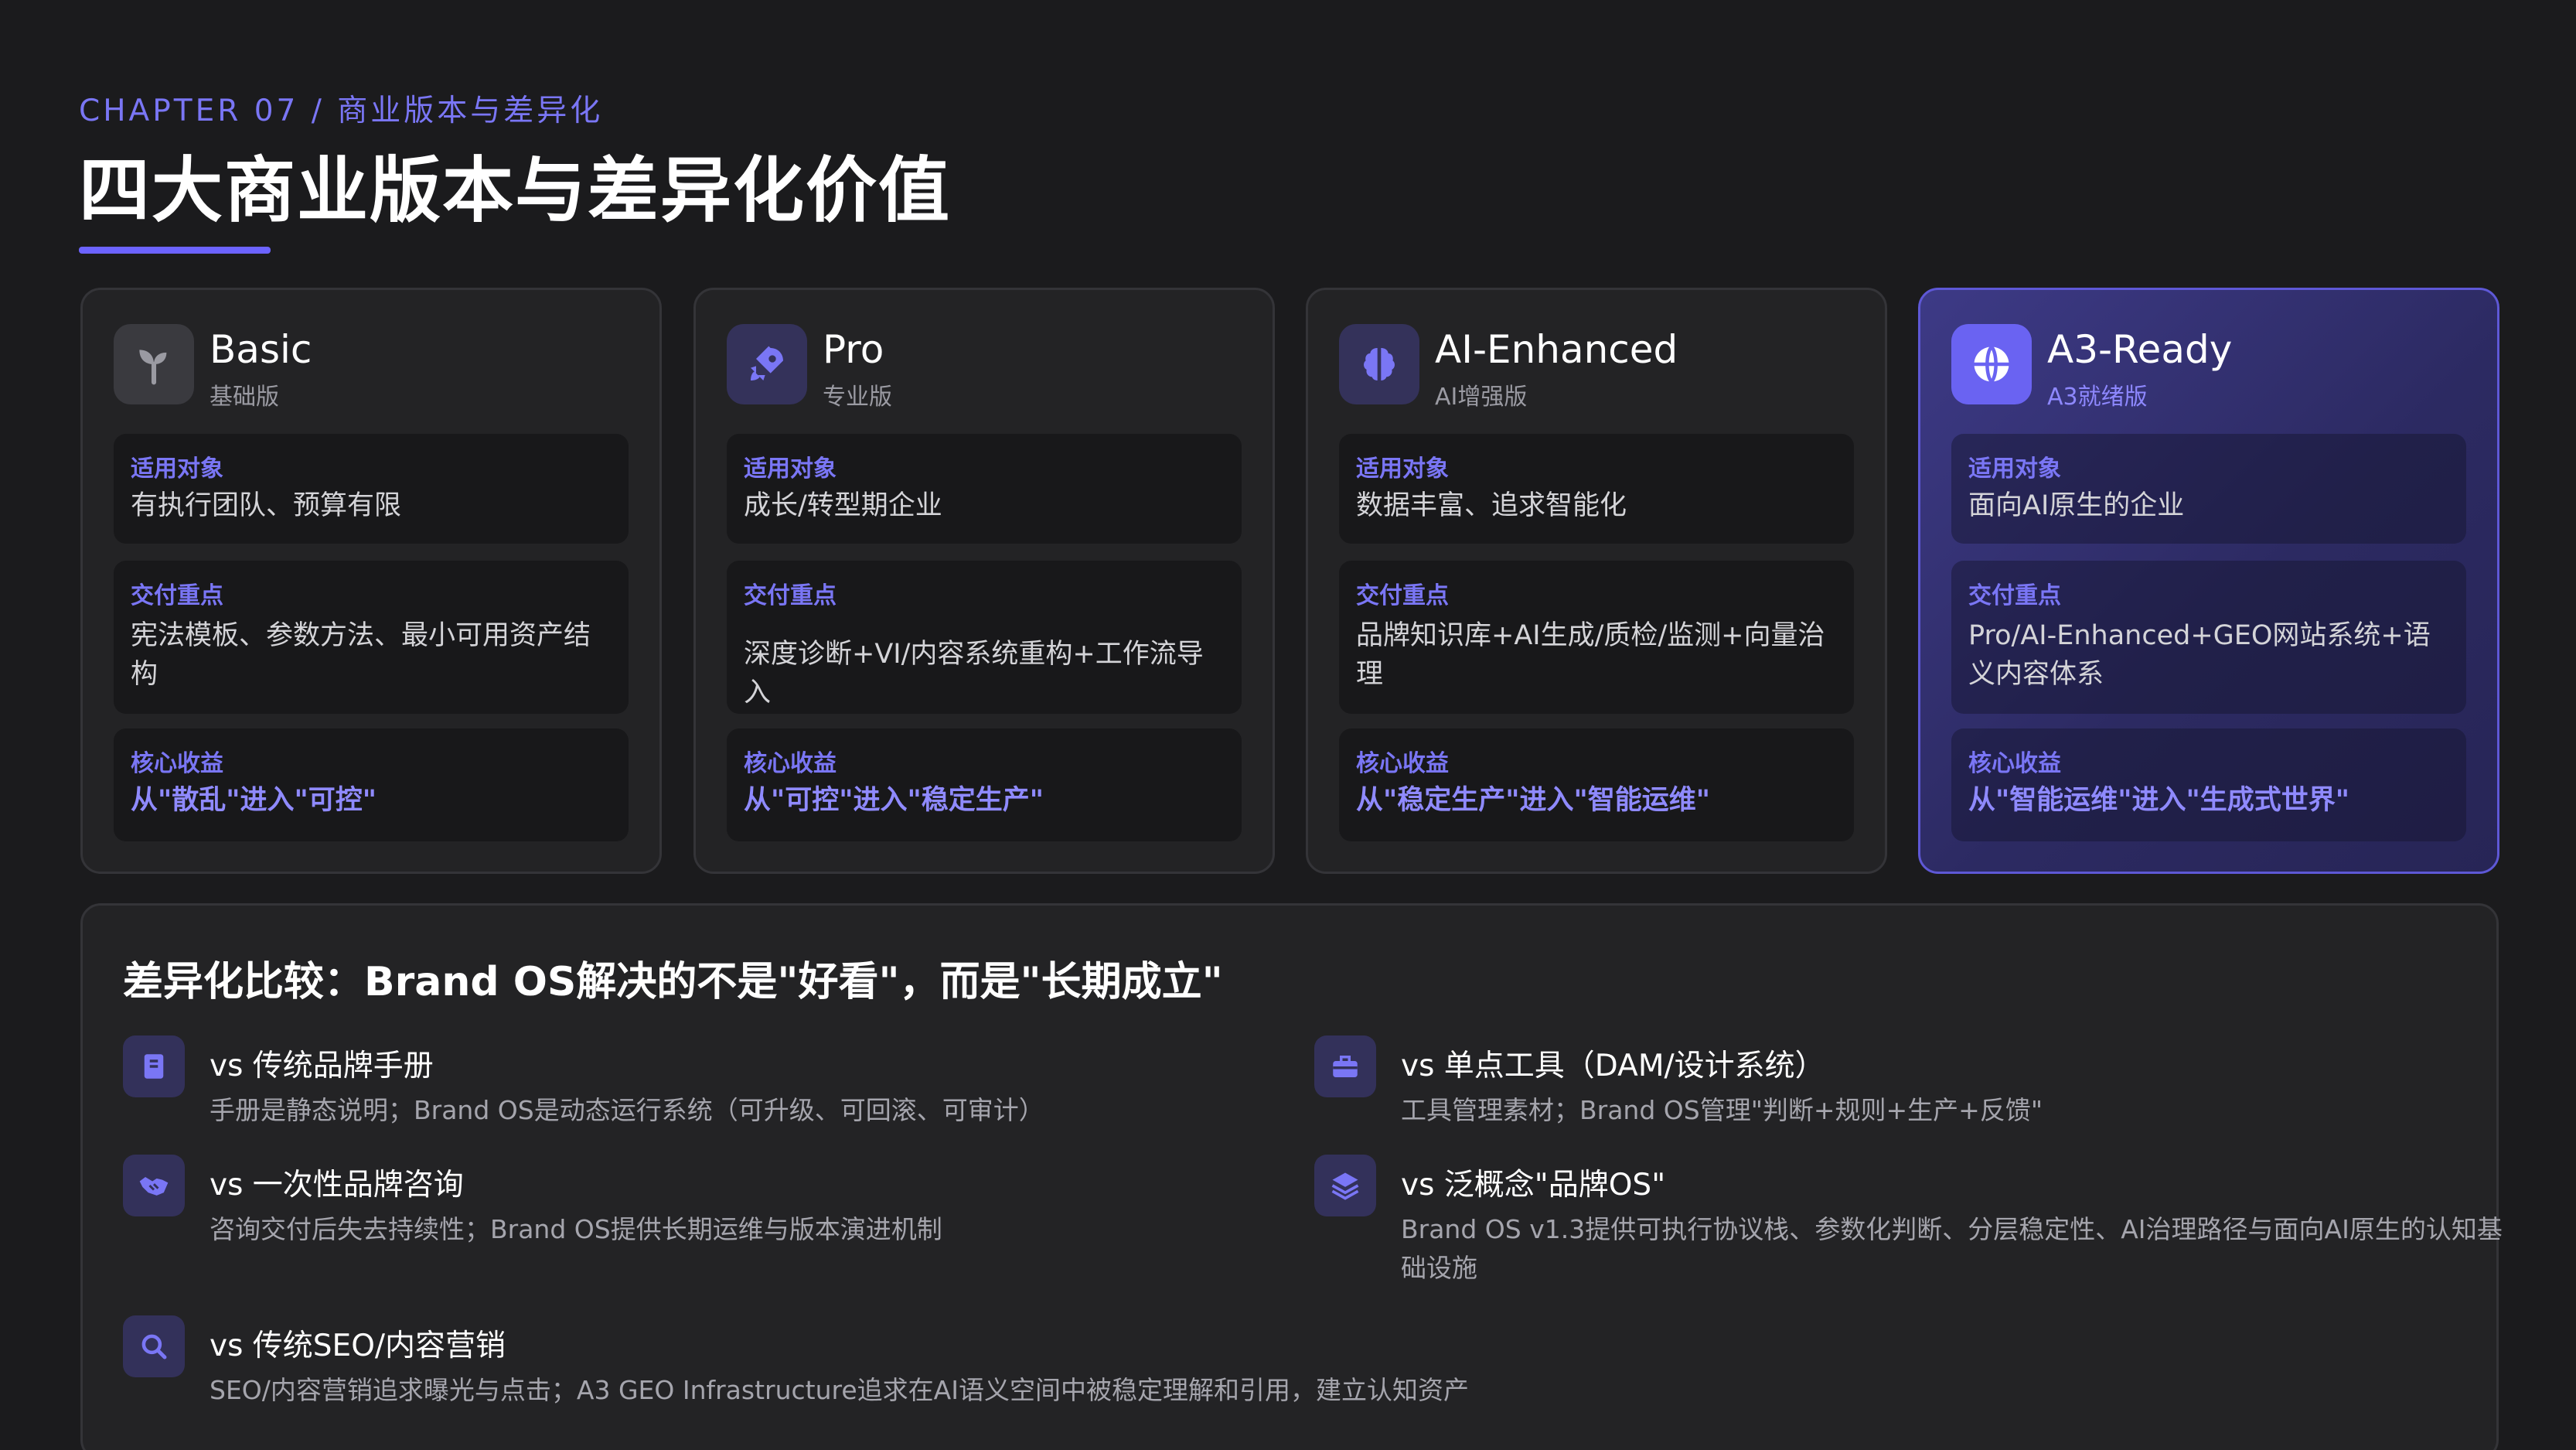 The height and width of the screenshot is (1450, 2576). Describe the element at coordinates (1481, 398) in the screenshot. I see `card-subtitle: AI增强版` at that location.